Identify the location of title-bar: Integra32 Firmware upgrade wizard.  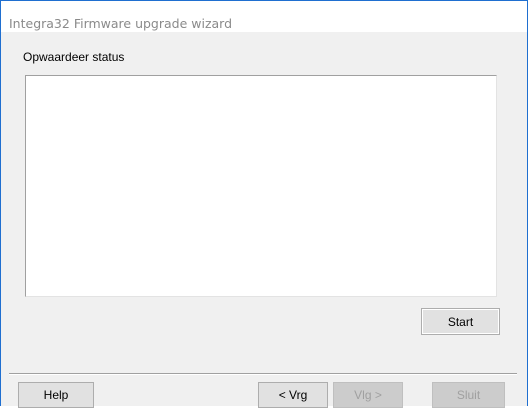
(264, 16).